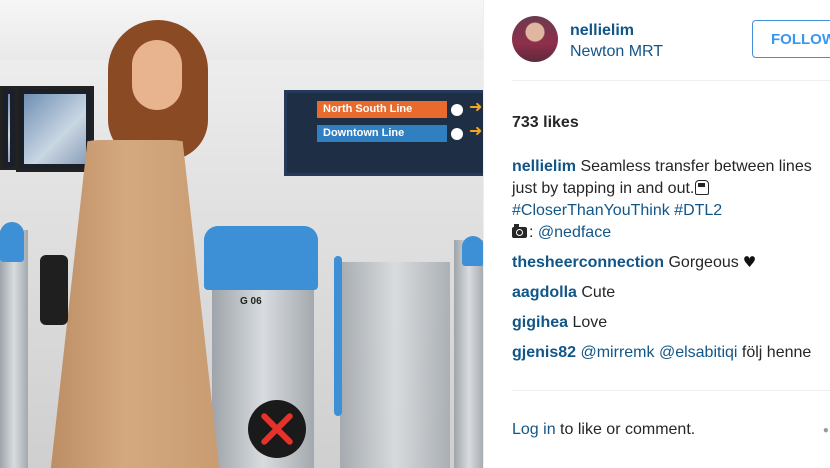 Image resolution: width=830 pixels, height=468 pixels. Describe the element at coordinates (54, 290) in the screenshot. I see `person-bag` at that location.